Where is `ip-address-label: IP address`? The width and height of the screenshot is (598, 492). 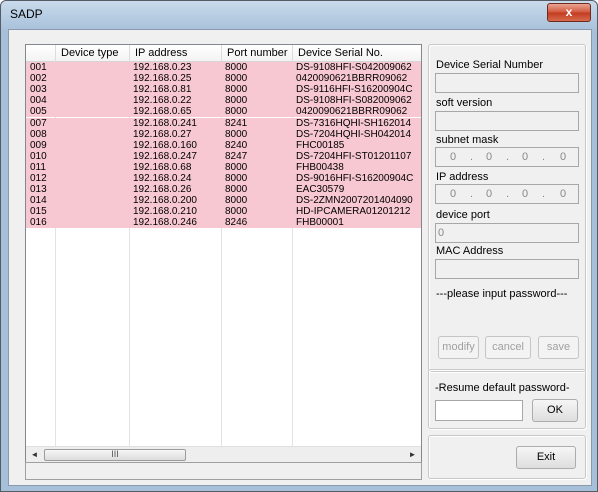
ip-address-label: IP address is located at coordinates (462, 177).